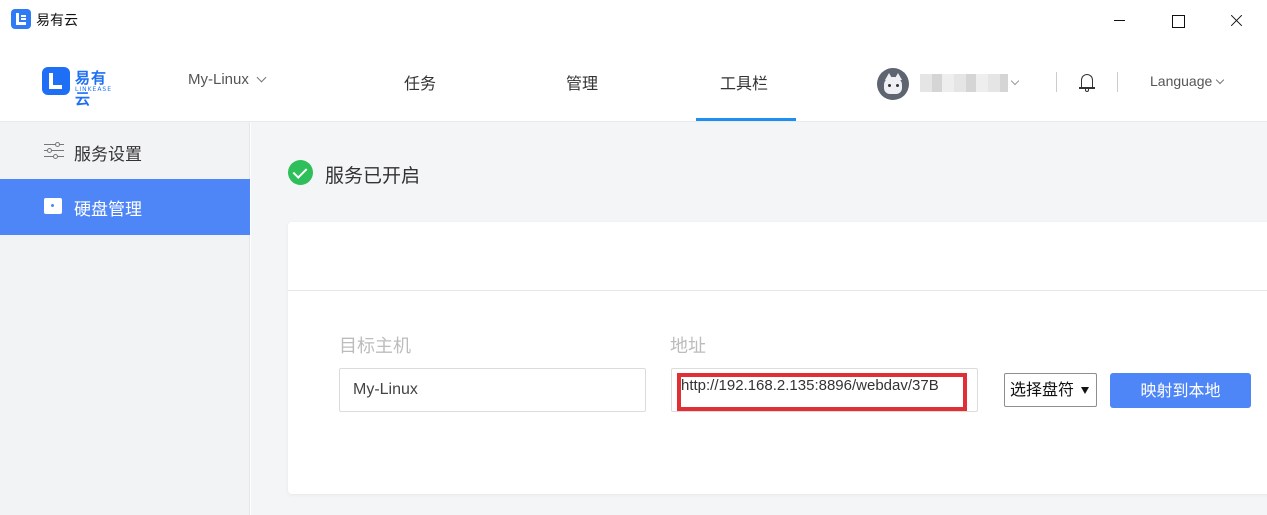 The width and height of the screenshot is (1267, 515). What do you see at coordinates (420, 82) in the screenshot?
I see `tab-tasks: 任务` at bounding box center [420, 82].